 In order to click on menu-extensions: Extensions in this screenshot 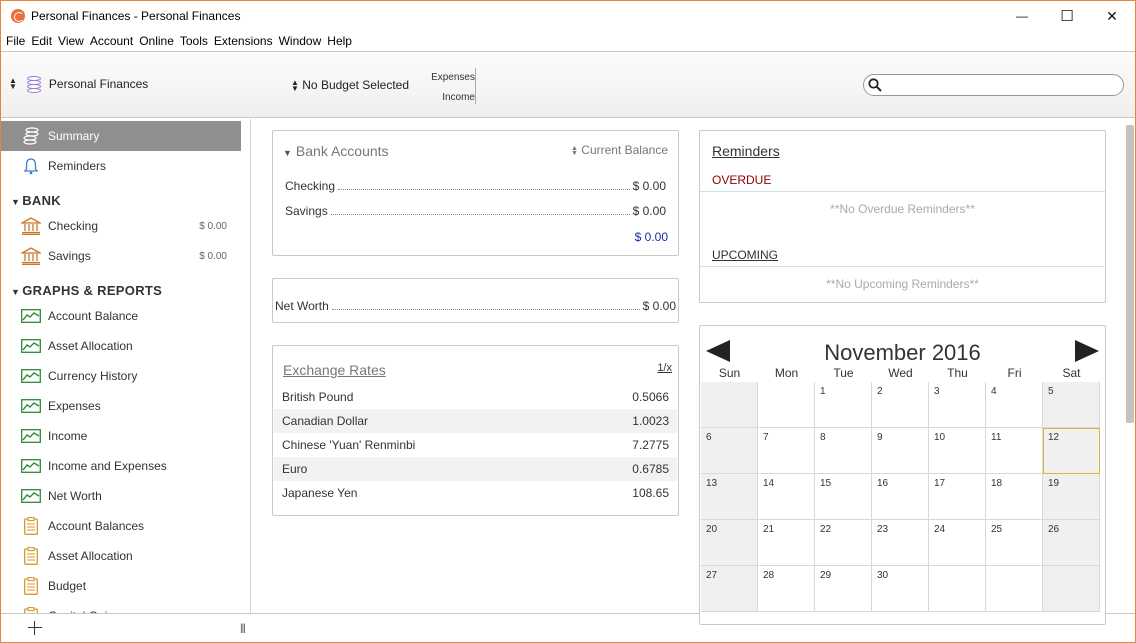, I will do `click(246, 42)`.